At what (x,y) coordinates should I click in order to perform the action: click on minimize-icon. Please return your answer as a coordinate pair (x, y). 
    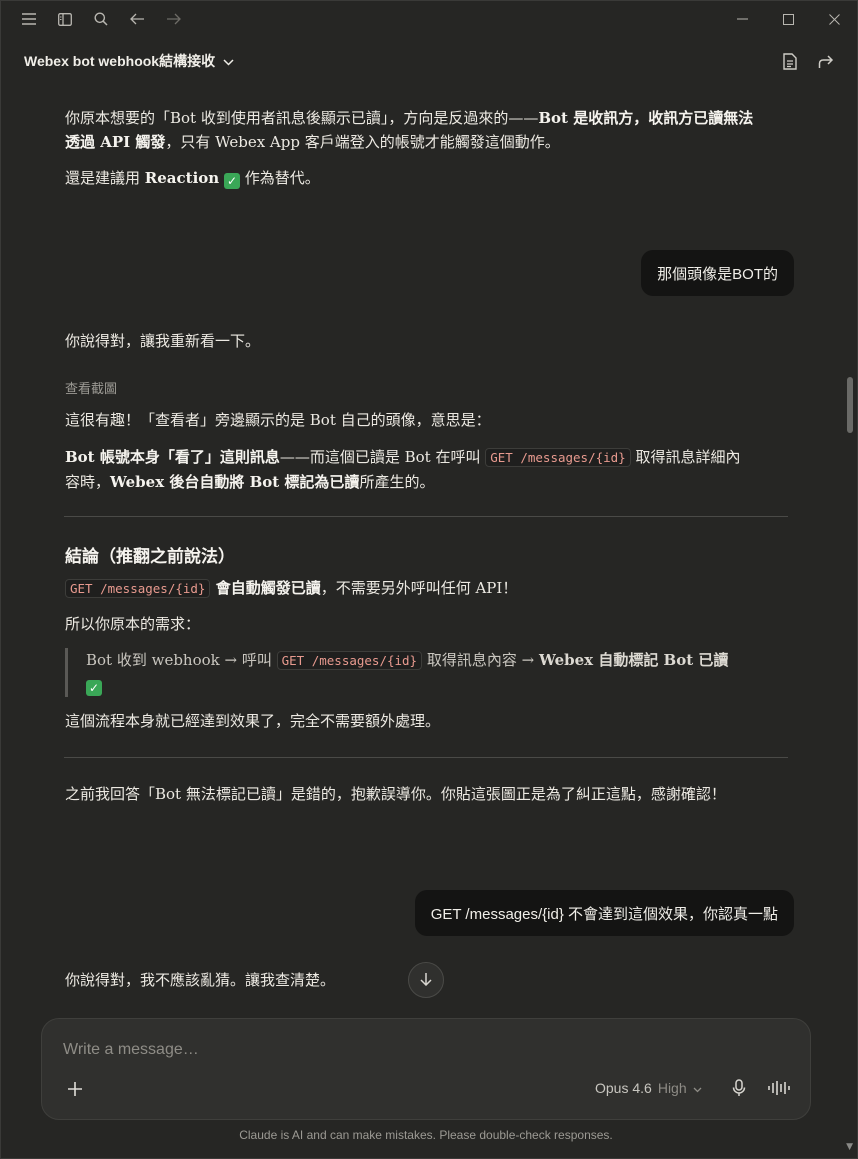
    Looking at the image, I should click on (742, 19).